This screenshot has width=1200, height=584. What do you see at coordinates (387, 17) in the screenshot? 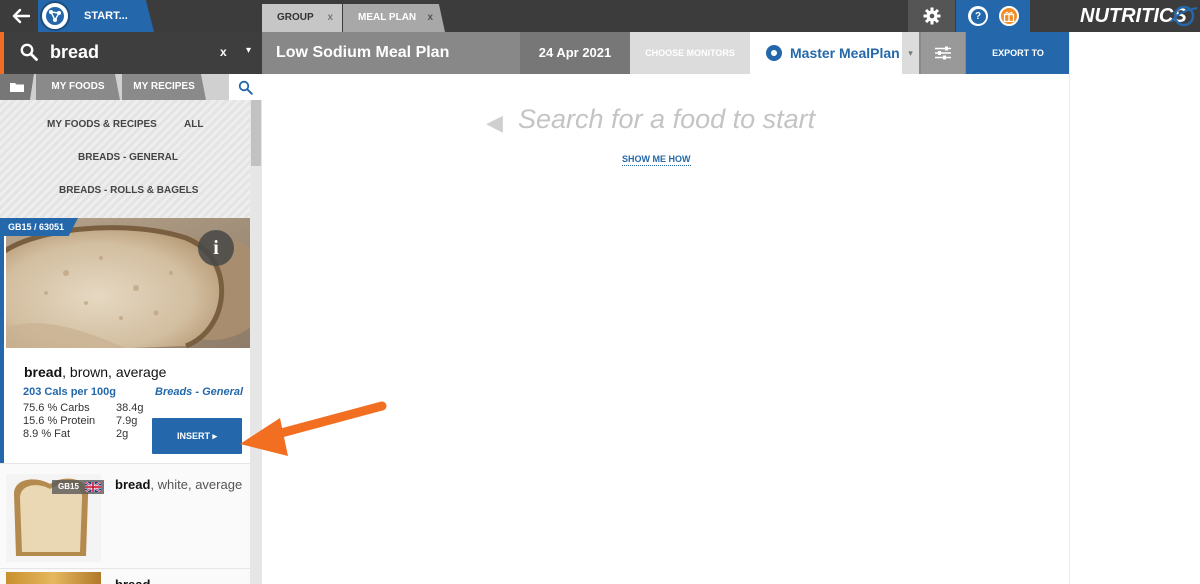
I see `tab-label: MEAL PLAN` at bounding box center [387, 17].